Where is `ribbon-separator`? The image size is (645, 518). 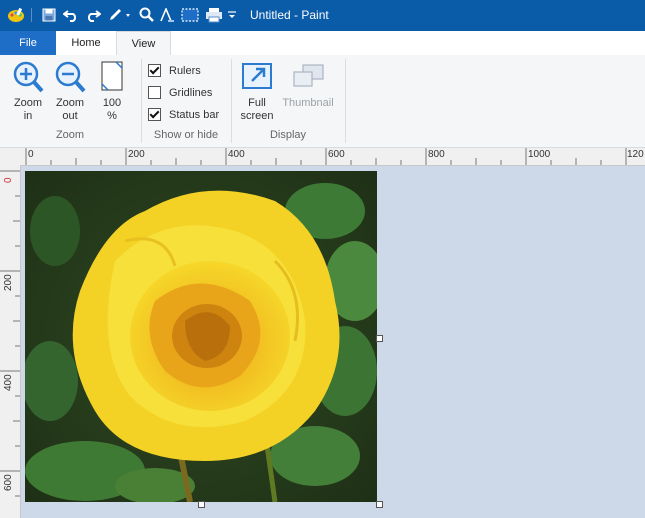
ribbon-separator is located at coordinates (345, 101).